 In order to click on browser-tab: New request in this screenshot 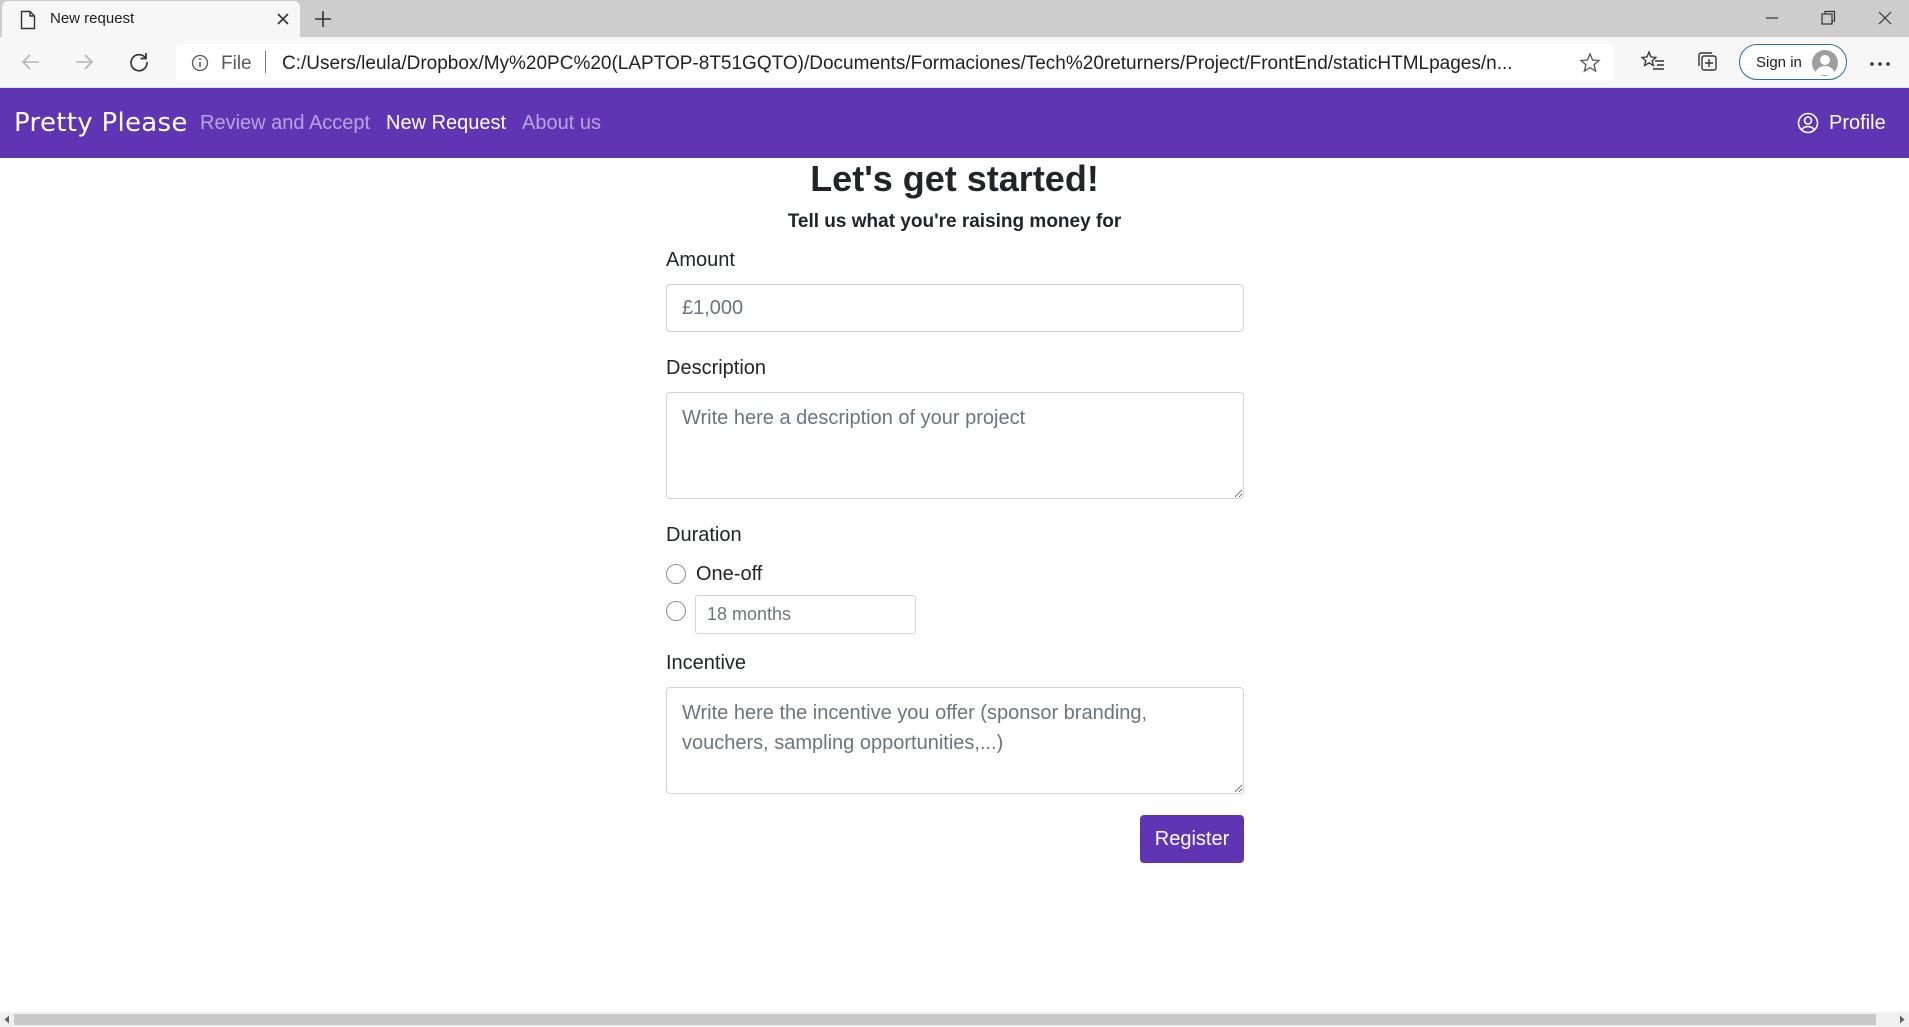, I will do `click(151, 19)`.